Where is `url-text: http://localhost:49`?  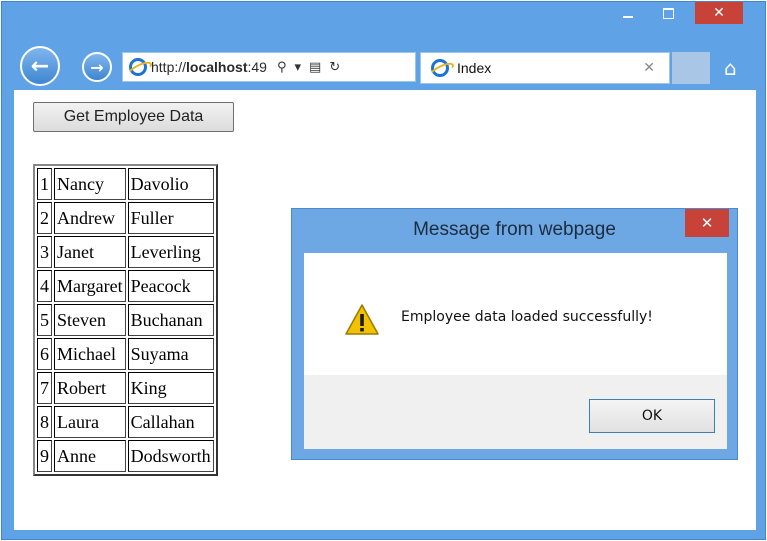 url-text: http://localhost:49 is located at coordinates (209, 67).